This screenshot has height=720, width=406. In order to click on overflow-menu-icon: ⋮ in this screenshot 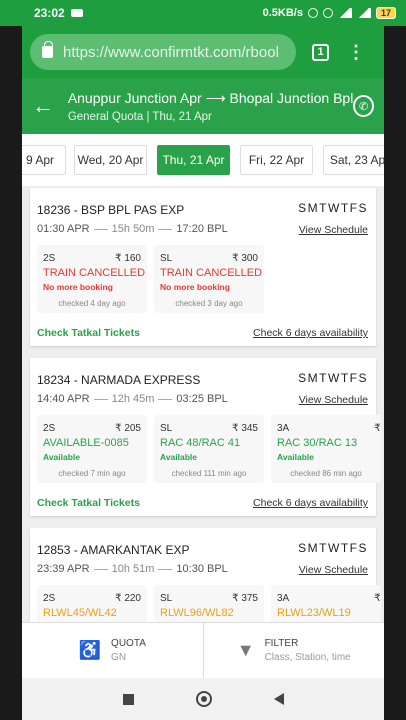, I will do `click(356, 52)`.